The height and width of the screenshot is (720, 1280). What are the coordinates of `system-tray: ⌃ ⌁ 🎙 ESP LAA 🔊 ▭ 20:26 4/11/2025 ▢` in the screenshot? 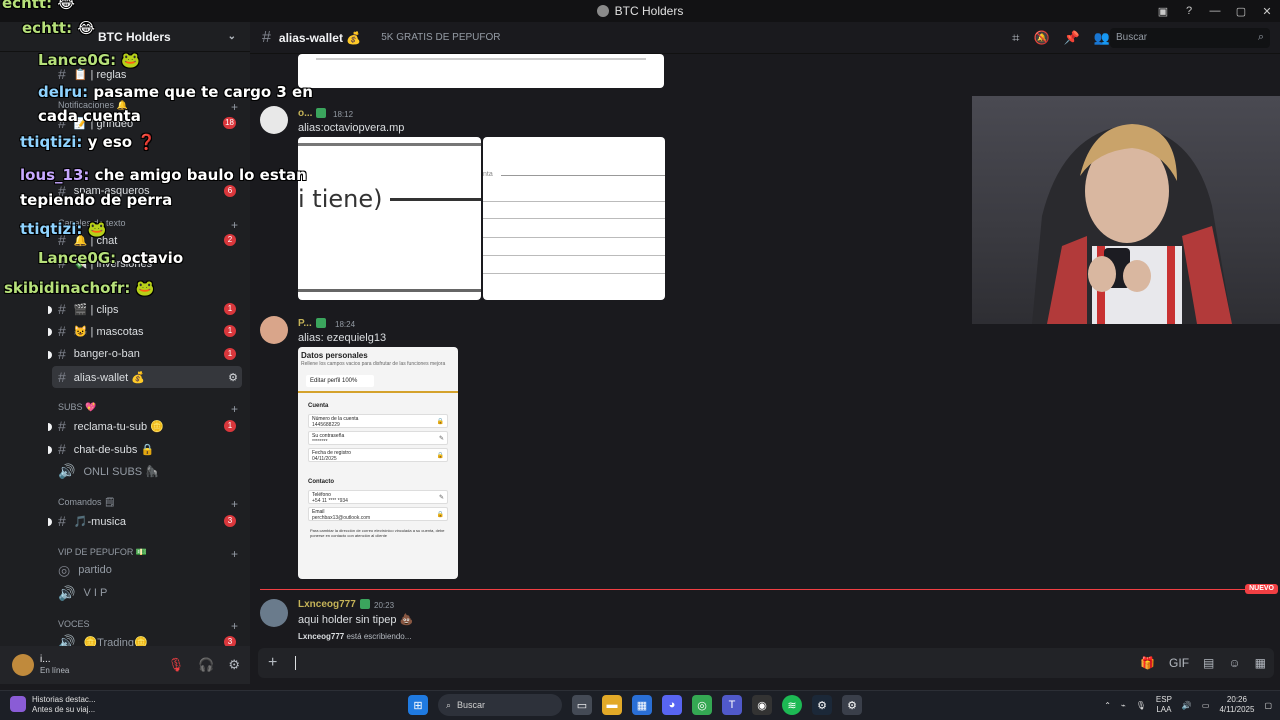 It's located at (1188, 705).